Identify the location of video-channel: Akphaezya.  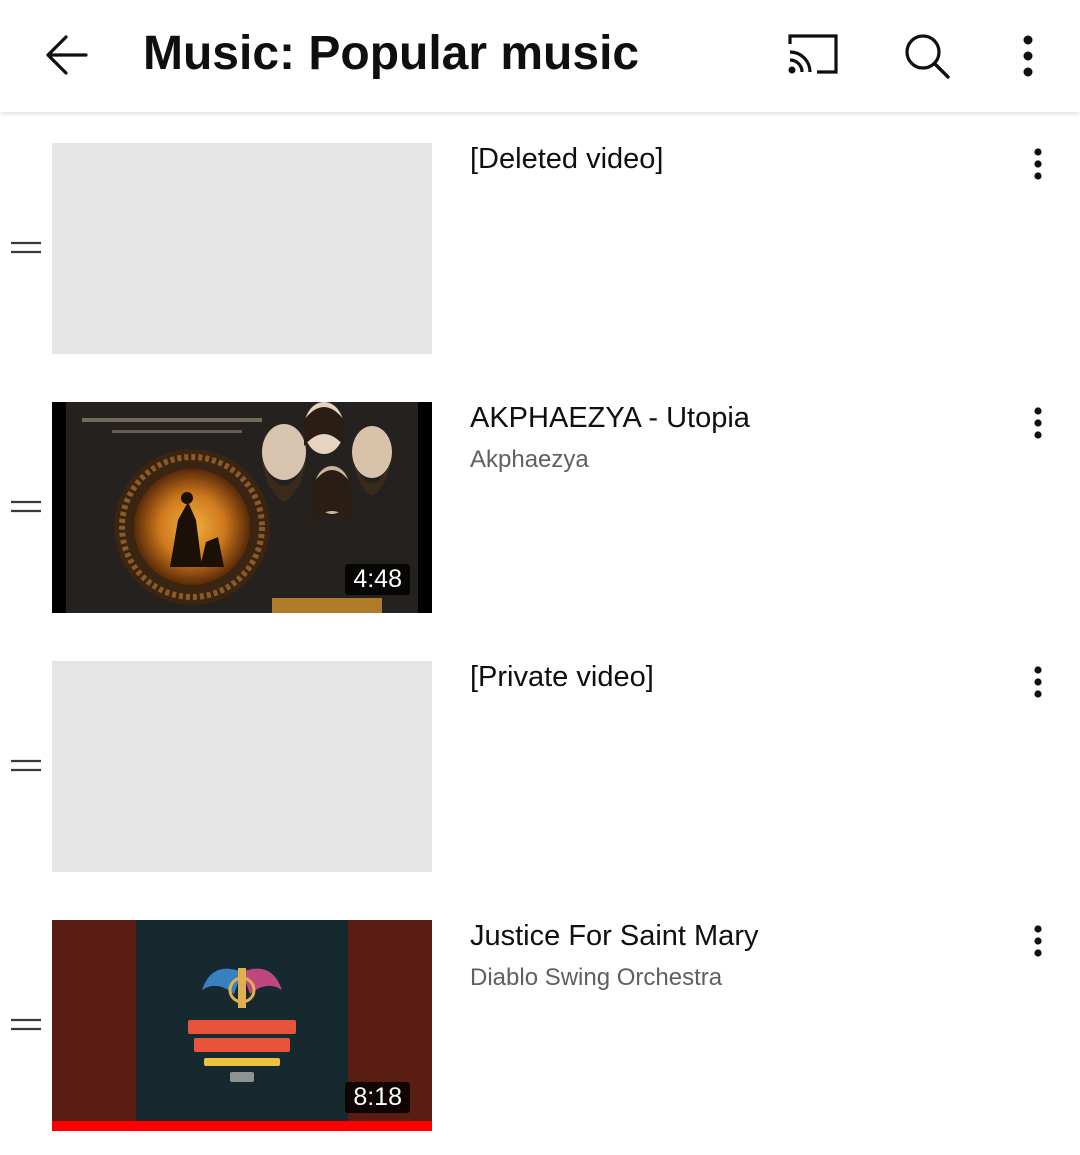
(529, 459).